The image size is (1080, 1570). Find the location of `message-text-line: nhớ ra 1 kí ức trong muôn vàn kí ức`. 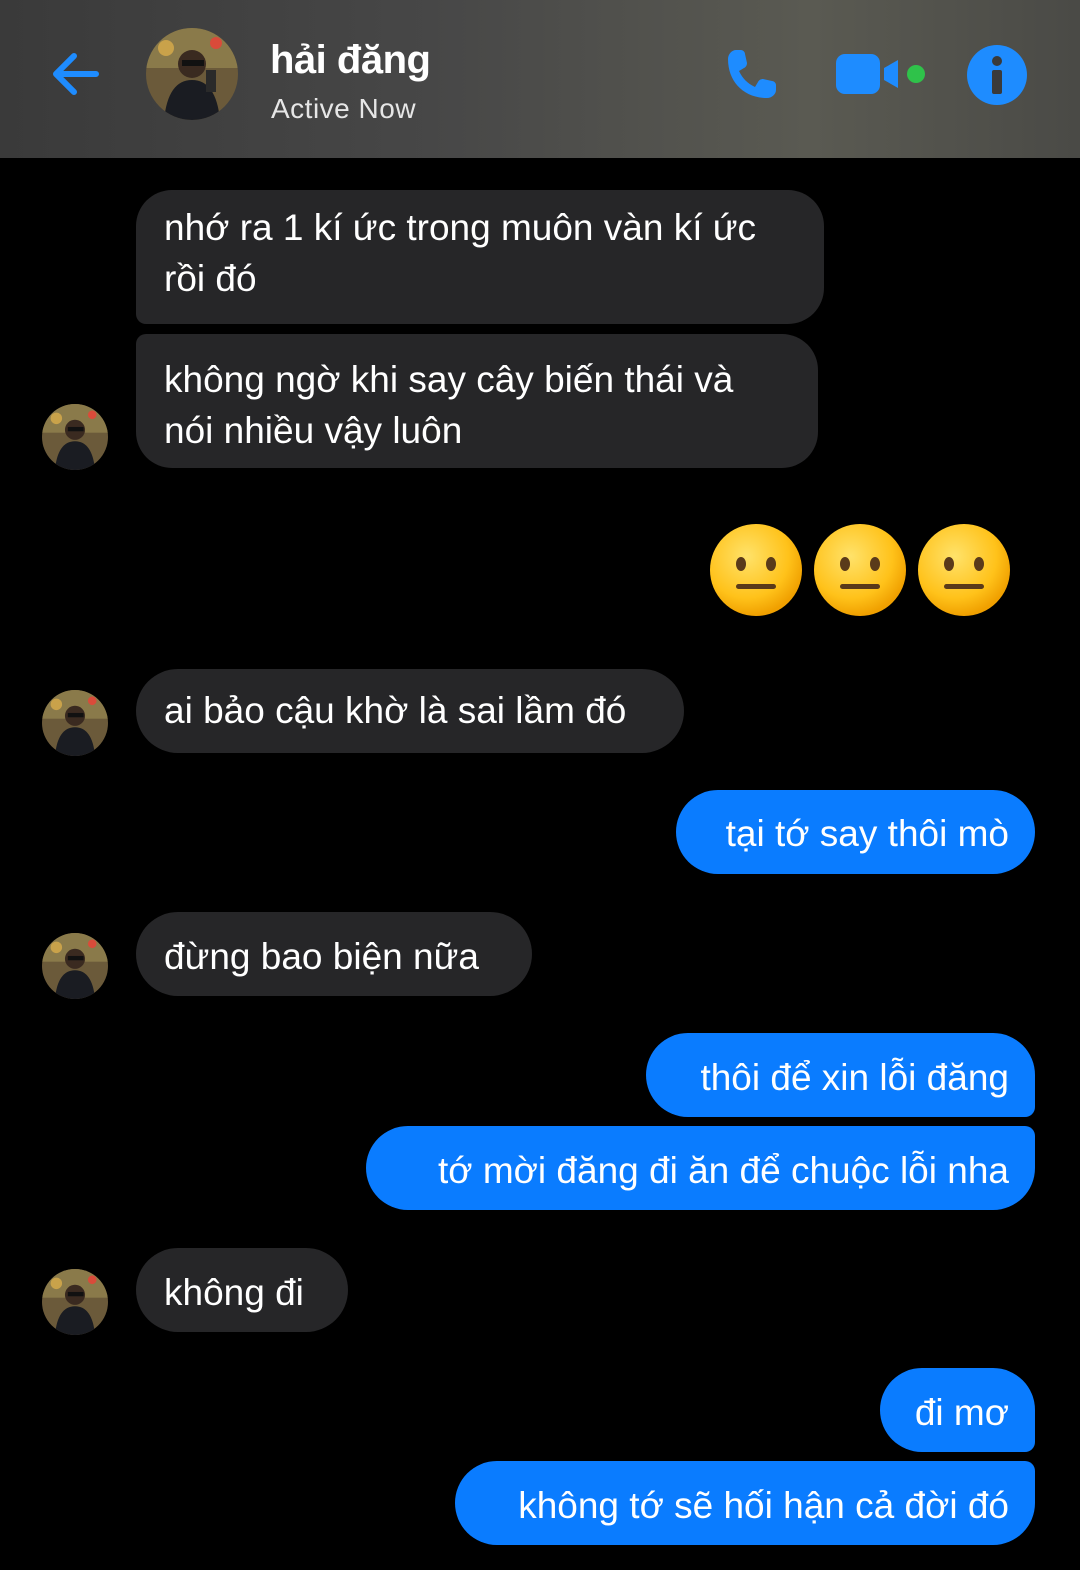

message-text-line: nhớ ra 1 kí ức trong muôn vàn kí ức is located at coordinates (460, 227).